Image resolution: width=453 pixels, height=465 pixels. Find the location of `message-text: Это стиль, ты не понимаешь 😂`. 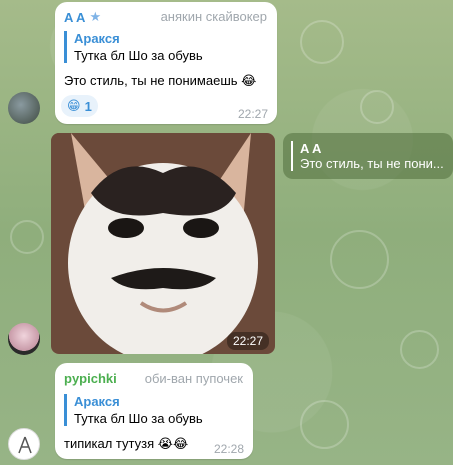

message-text: Это стиль, ты не понимаешь 😂 is located at coordinates (160, 81).